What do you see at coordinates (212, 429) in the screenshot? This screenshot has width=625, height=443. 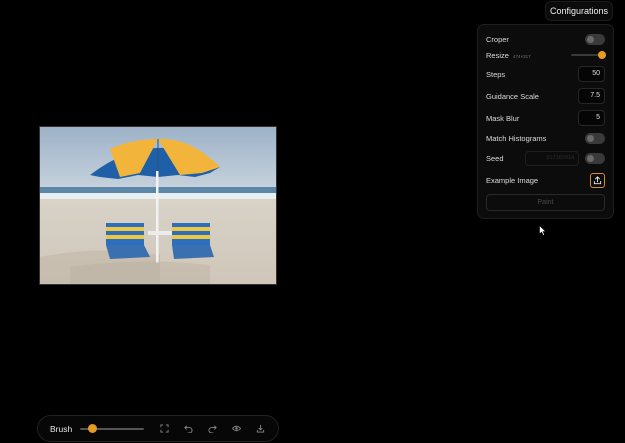 I see `redo-icon` at bounding box center [212, 429].